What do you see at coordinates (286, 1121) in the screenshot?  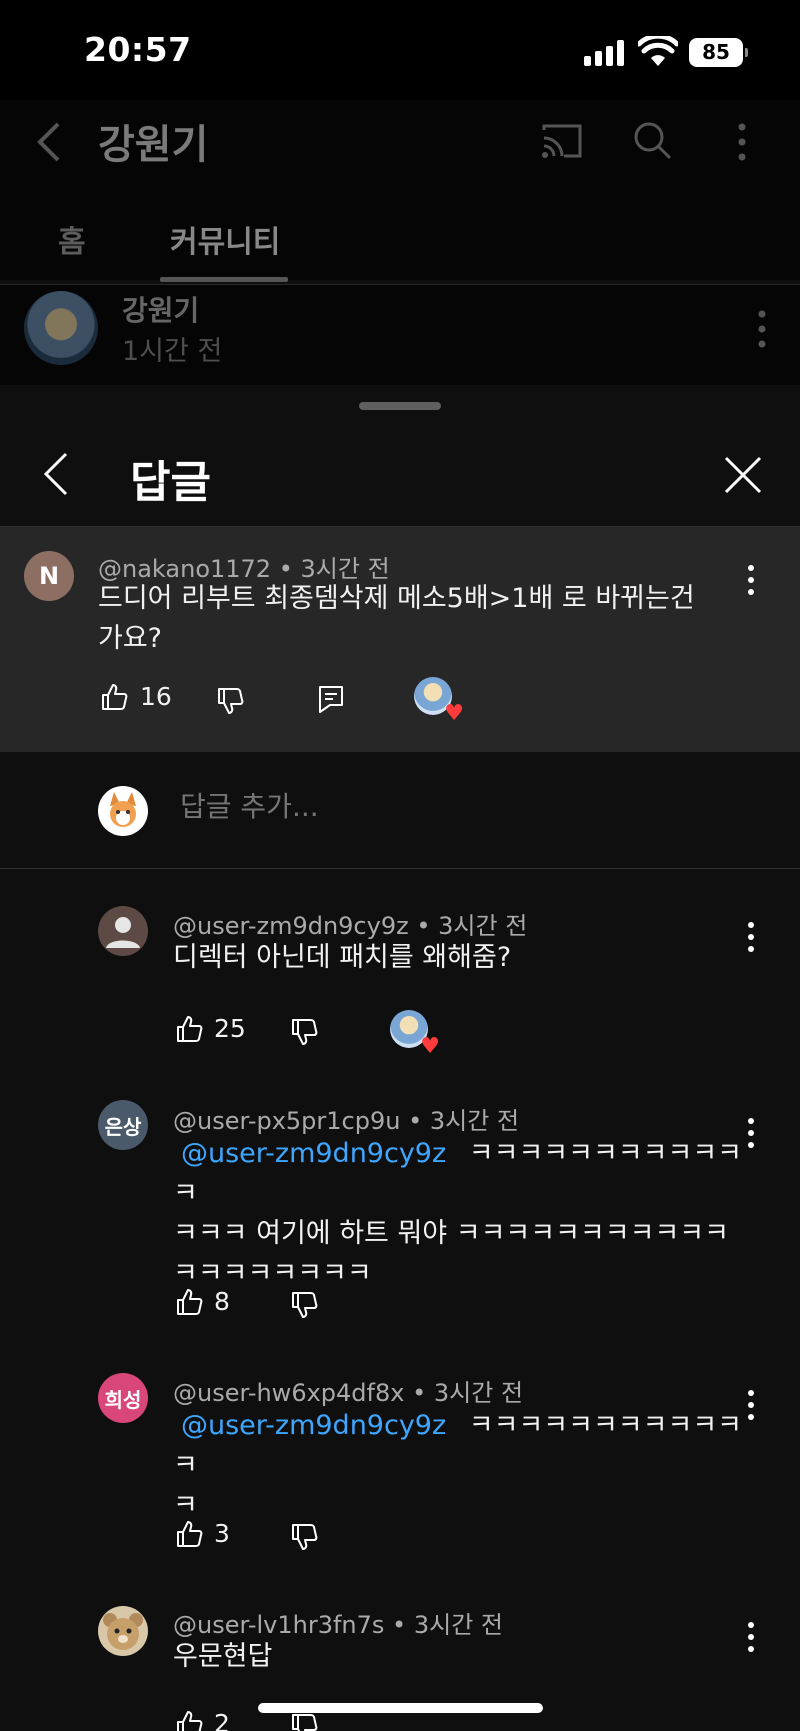 I see `comment-author: @user-px5pr1cp9u` at bounding box center [286, 1121].